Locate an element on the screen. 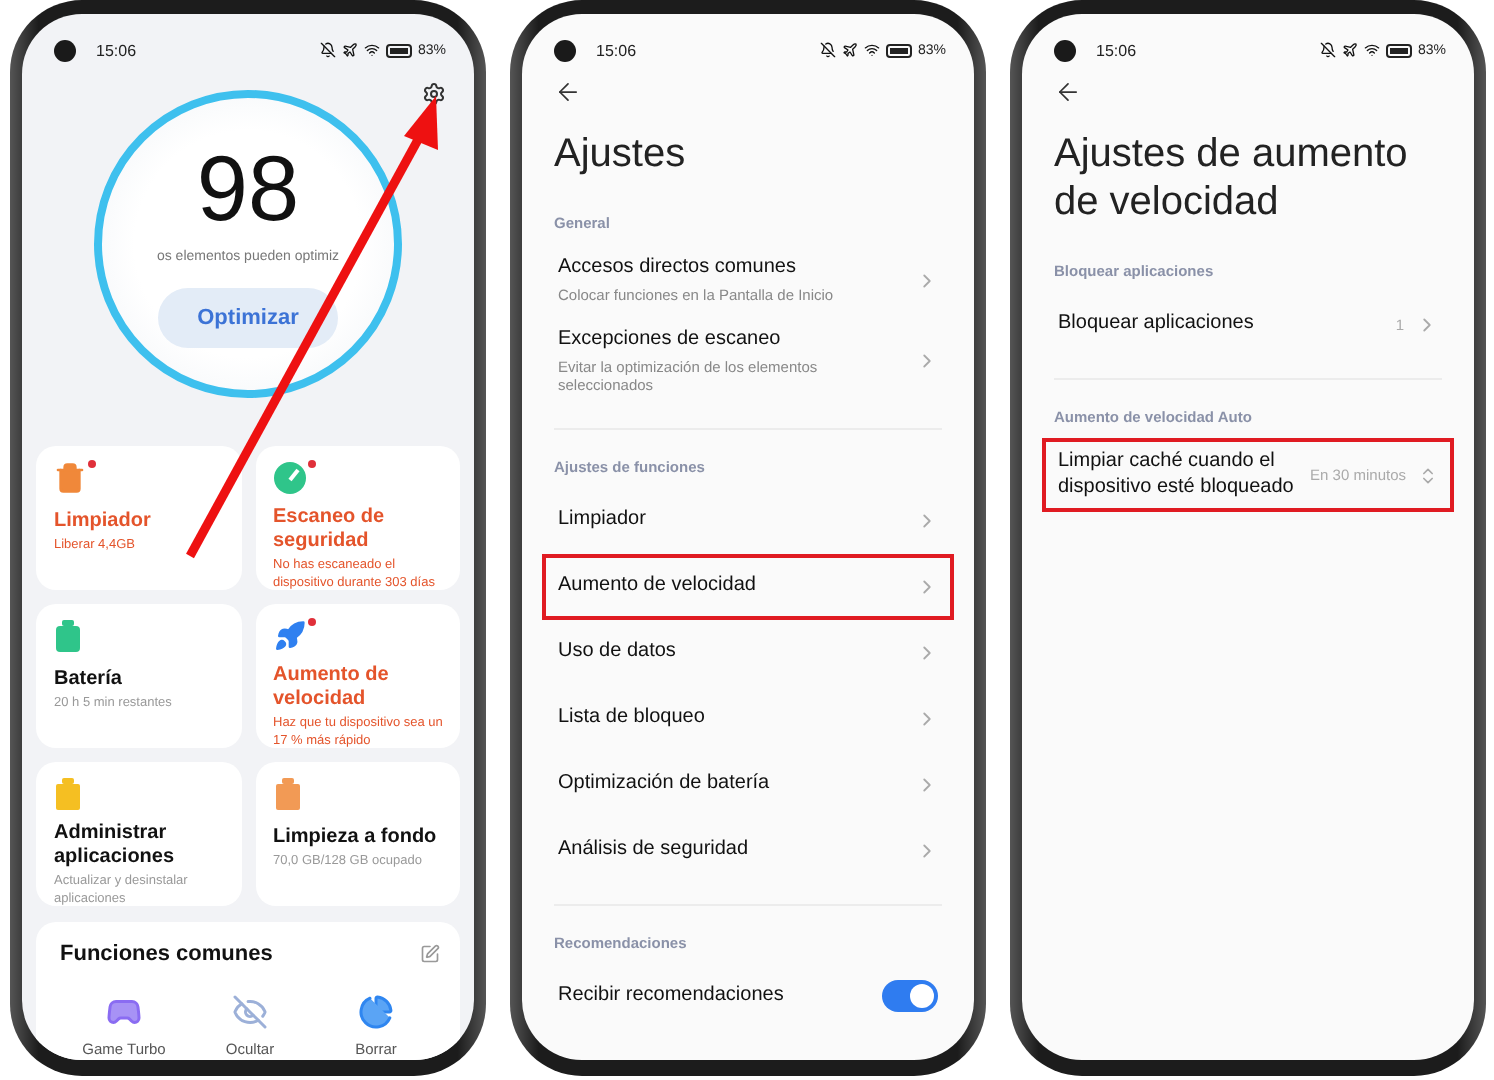 This screenshot has width=1494, height=1080. item-label: Limpiar caché cuando el dispositivo esté bloqueado is located at coordinates (1177, 475).